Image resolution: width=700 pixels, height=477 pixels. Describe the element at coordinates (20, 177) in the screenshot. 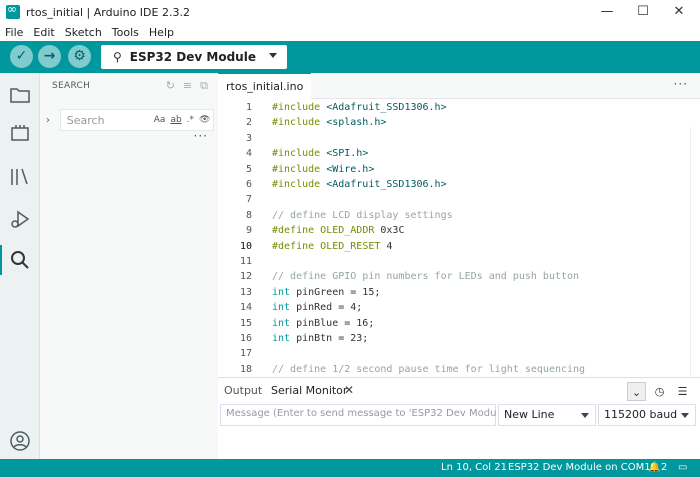

I see `library-icon` at that location.